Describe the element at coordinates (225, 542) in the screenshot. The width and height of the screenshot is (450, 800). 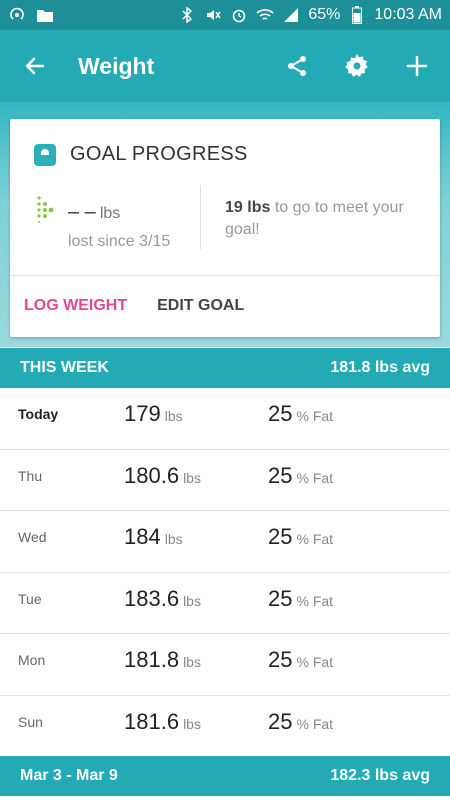
I see `list-item: Wed 184 lbs 25% Fat` at that location.